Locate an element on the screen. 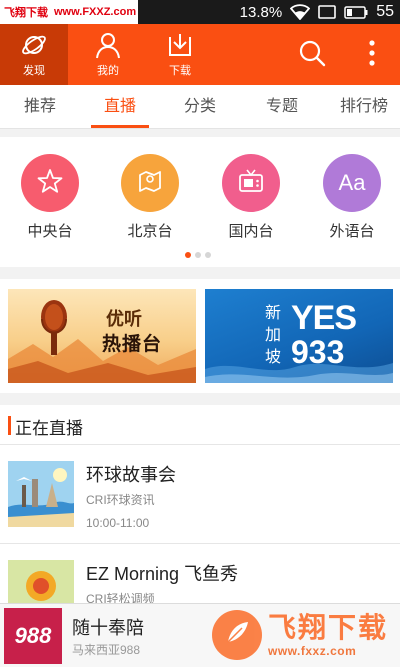 The image size is (400, 667). nav-download: 下载 is located at coordinates (180, 54).